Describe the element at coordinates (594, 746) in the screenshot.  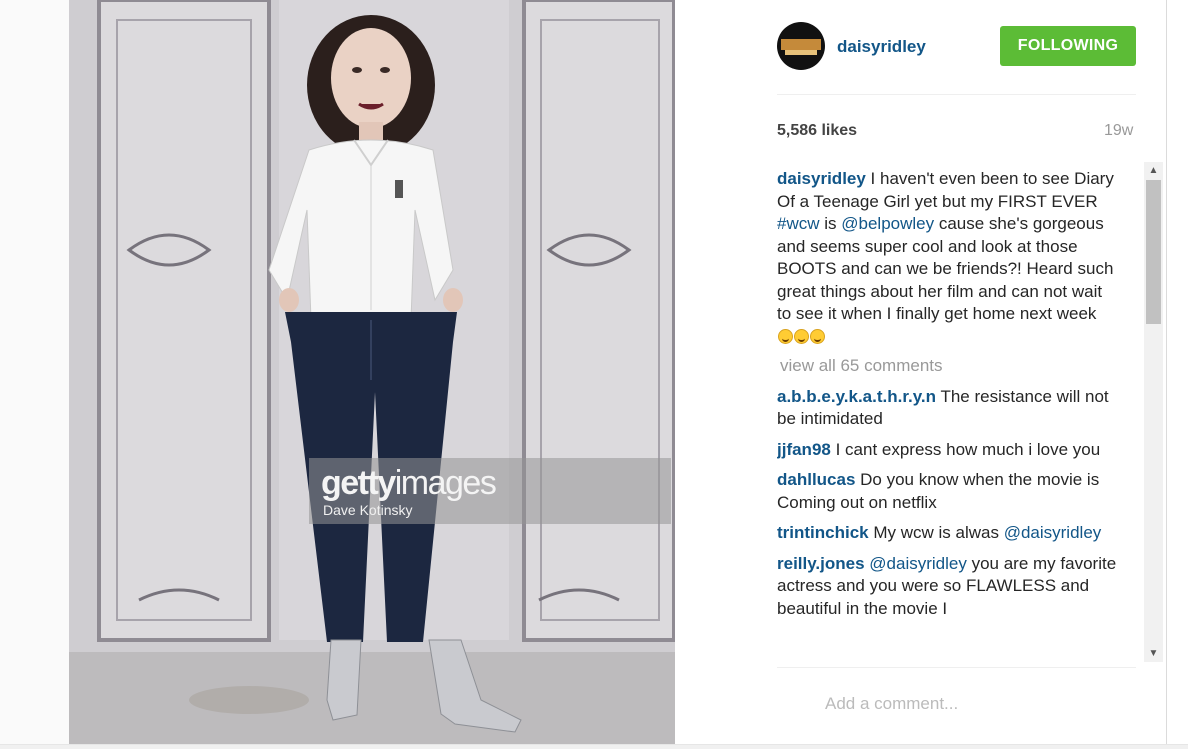
I see `page-bottom-edge` at that location.